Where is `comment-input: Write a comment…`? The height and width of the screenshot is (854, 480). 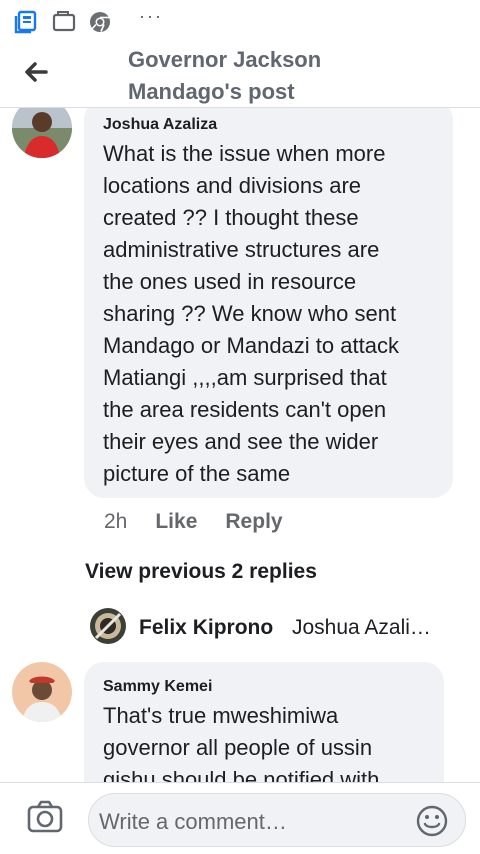
comment-input: Write a comment… is located at coordinates (277, 820).